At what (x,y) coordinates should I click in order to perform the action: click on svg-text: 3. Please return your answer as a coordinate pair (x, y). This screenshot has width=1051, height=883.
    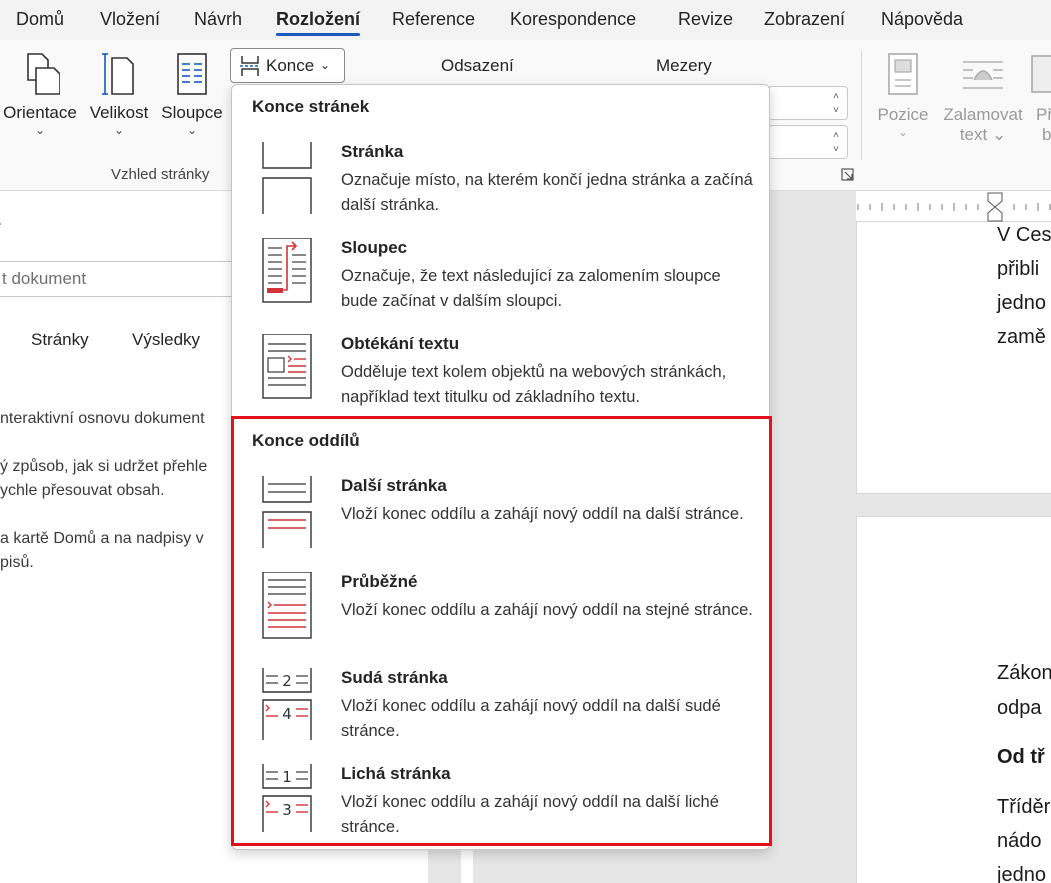
    Looking at the image, I should click on (287, 810).